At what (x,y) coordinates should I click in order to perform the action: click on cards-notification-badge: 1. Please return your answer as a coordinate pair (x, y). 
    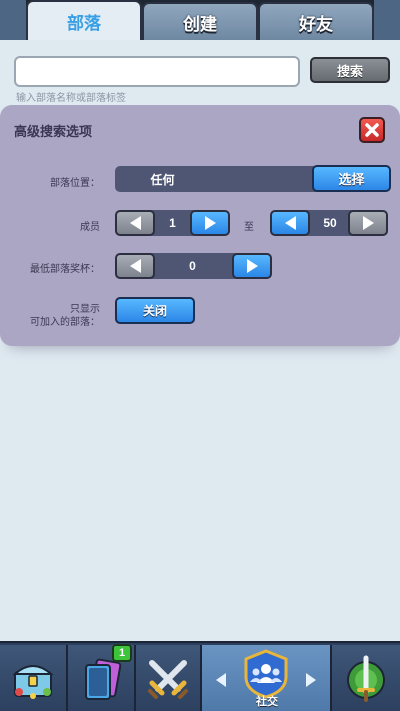
    Looking at the image, I should click on (122, 653).